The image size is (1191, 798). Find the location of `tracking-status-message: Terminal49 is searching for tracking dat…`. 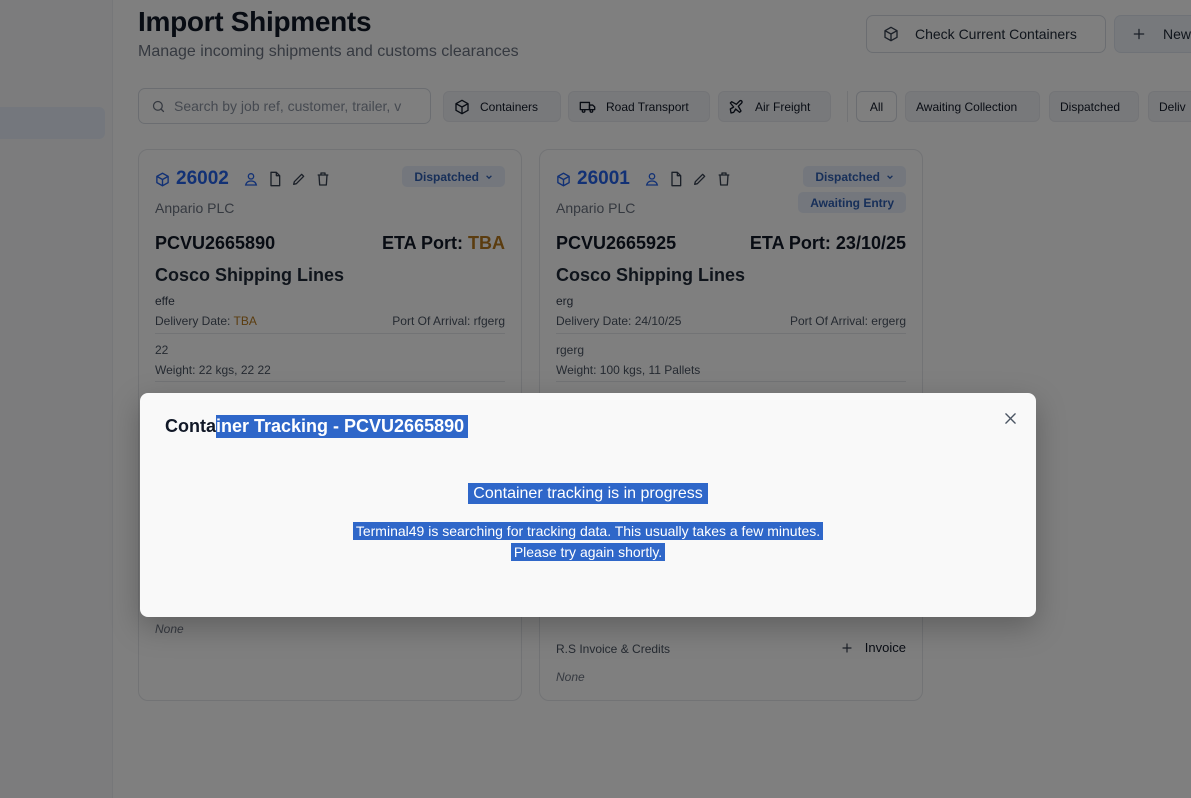

tracking-status-message: Terminal49 is searching for tracking dat… is located at coordinates (588, 542).